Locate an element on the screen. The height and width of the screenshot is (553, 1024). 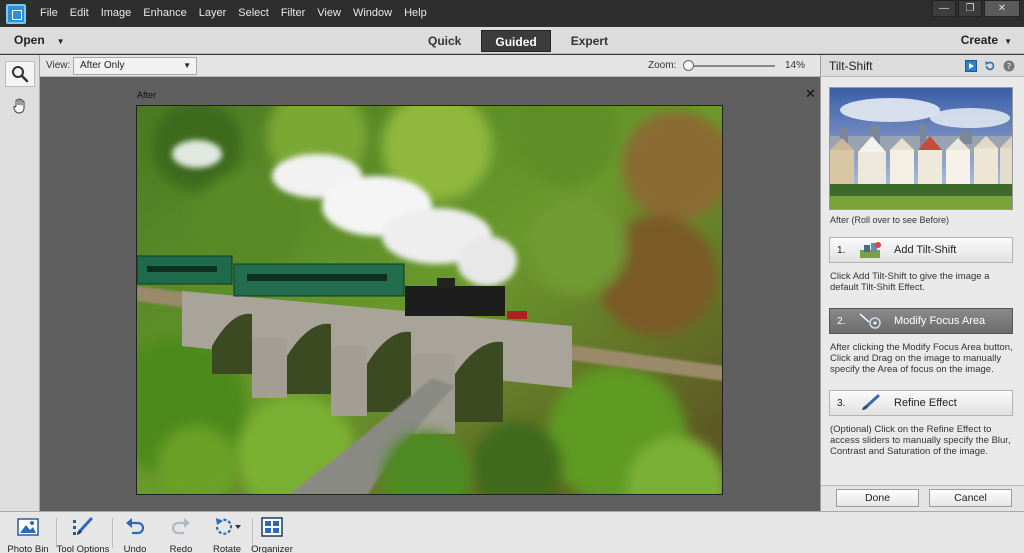
magnifier-icon is located at coordinates (19, 74).